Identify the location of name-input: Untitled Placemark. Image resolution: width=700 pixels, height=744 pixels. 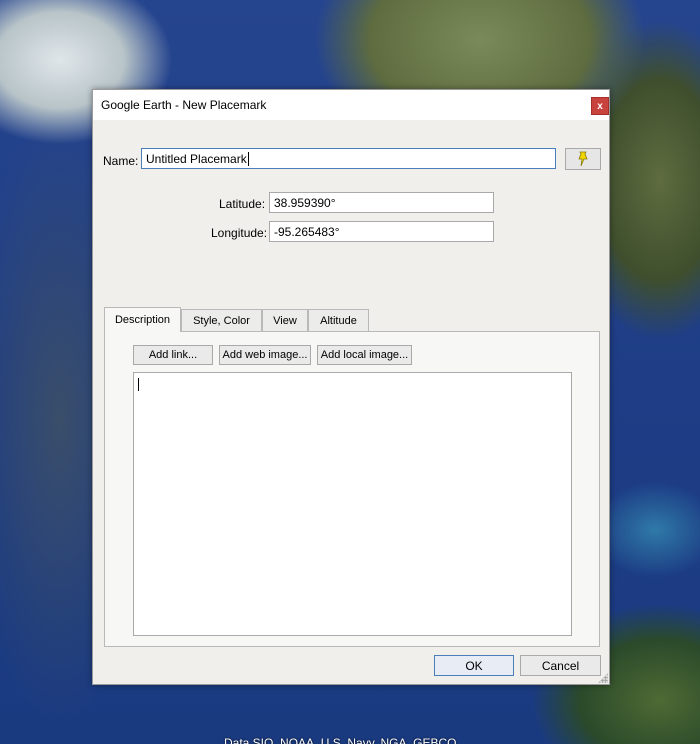
(348, 158).